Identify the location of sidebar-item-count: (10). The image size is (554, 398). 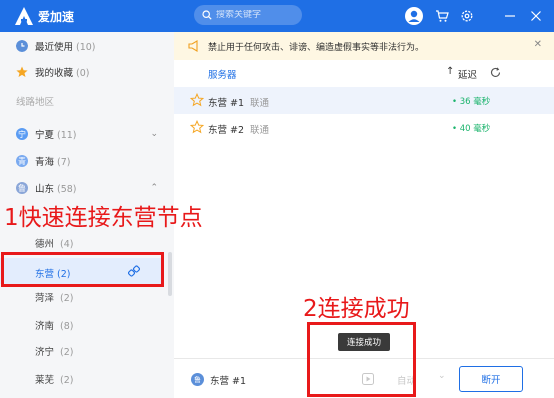
(86, 47).